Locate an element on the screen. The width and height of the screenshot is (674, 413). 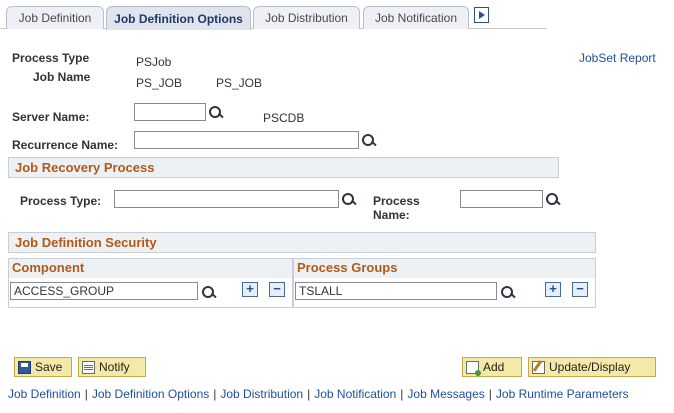
recovery-process-name-label-line2: Name: is located at coordinates (391, 215).